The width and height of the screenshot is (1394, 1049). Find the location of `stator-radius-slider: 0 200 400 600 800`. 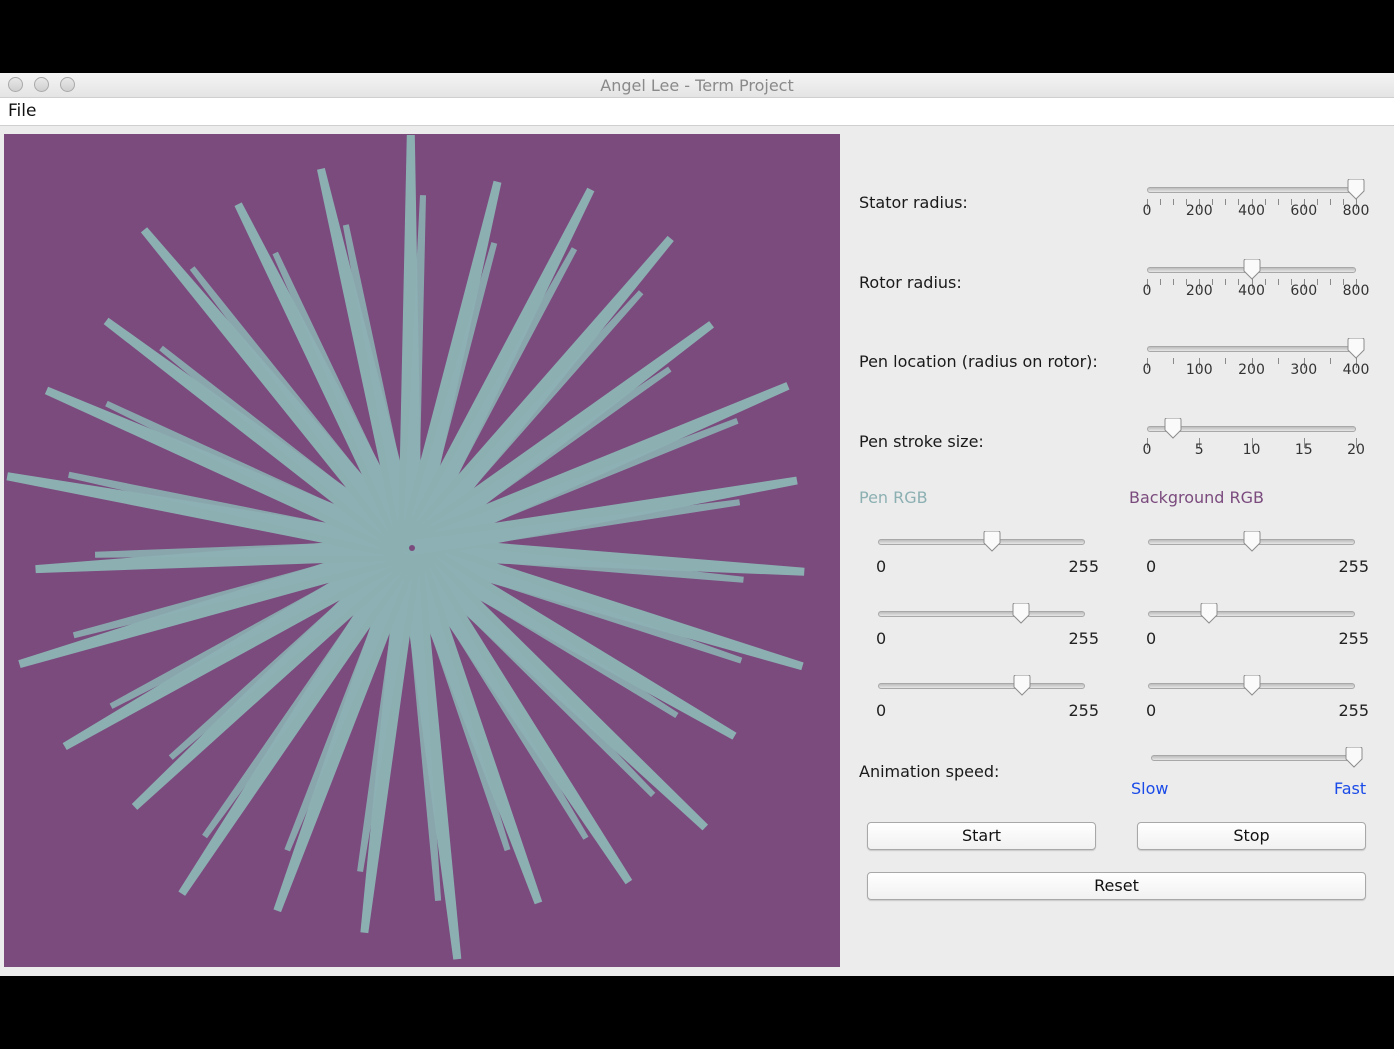

stator-radius-slider: 0 200 400 600 800 is located at coordinates (1256, 208).